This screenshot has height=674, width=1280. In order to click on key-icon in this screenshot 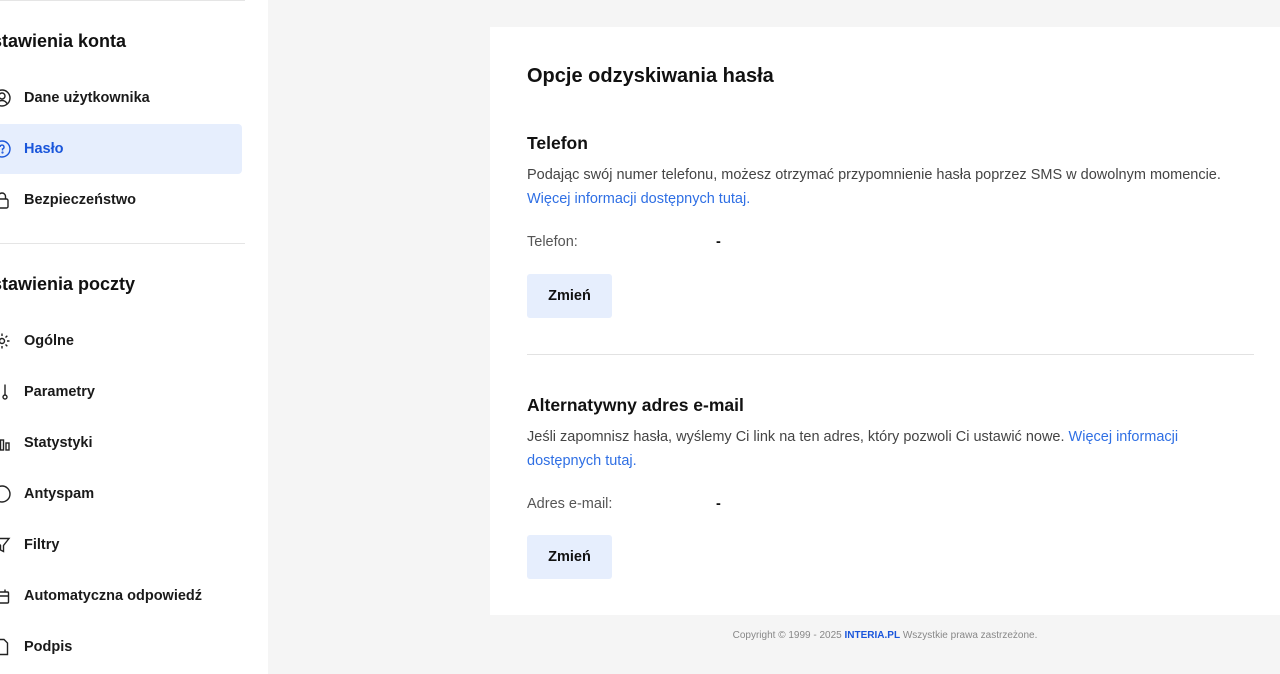, I will do `click(5, 149)`.